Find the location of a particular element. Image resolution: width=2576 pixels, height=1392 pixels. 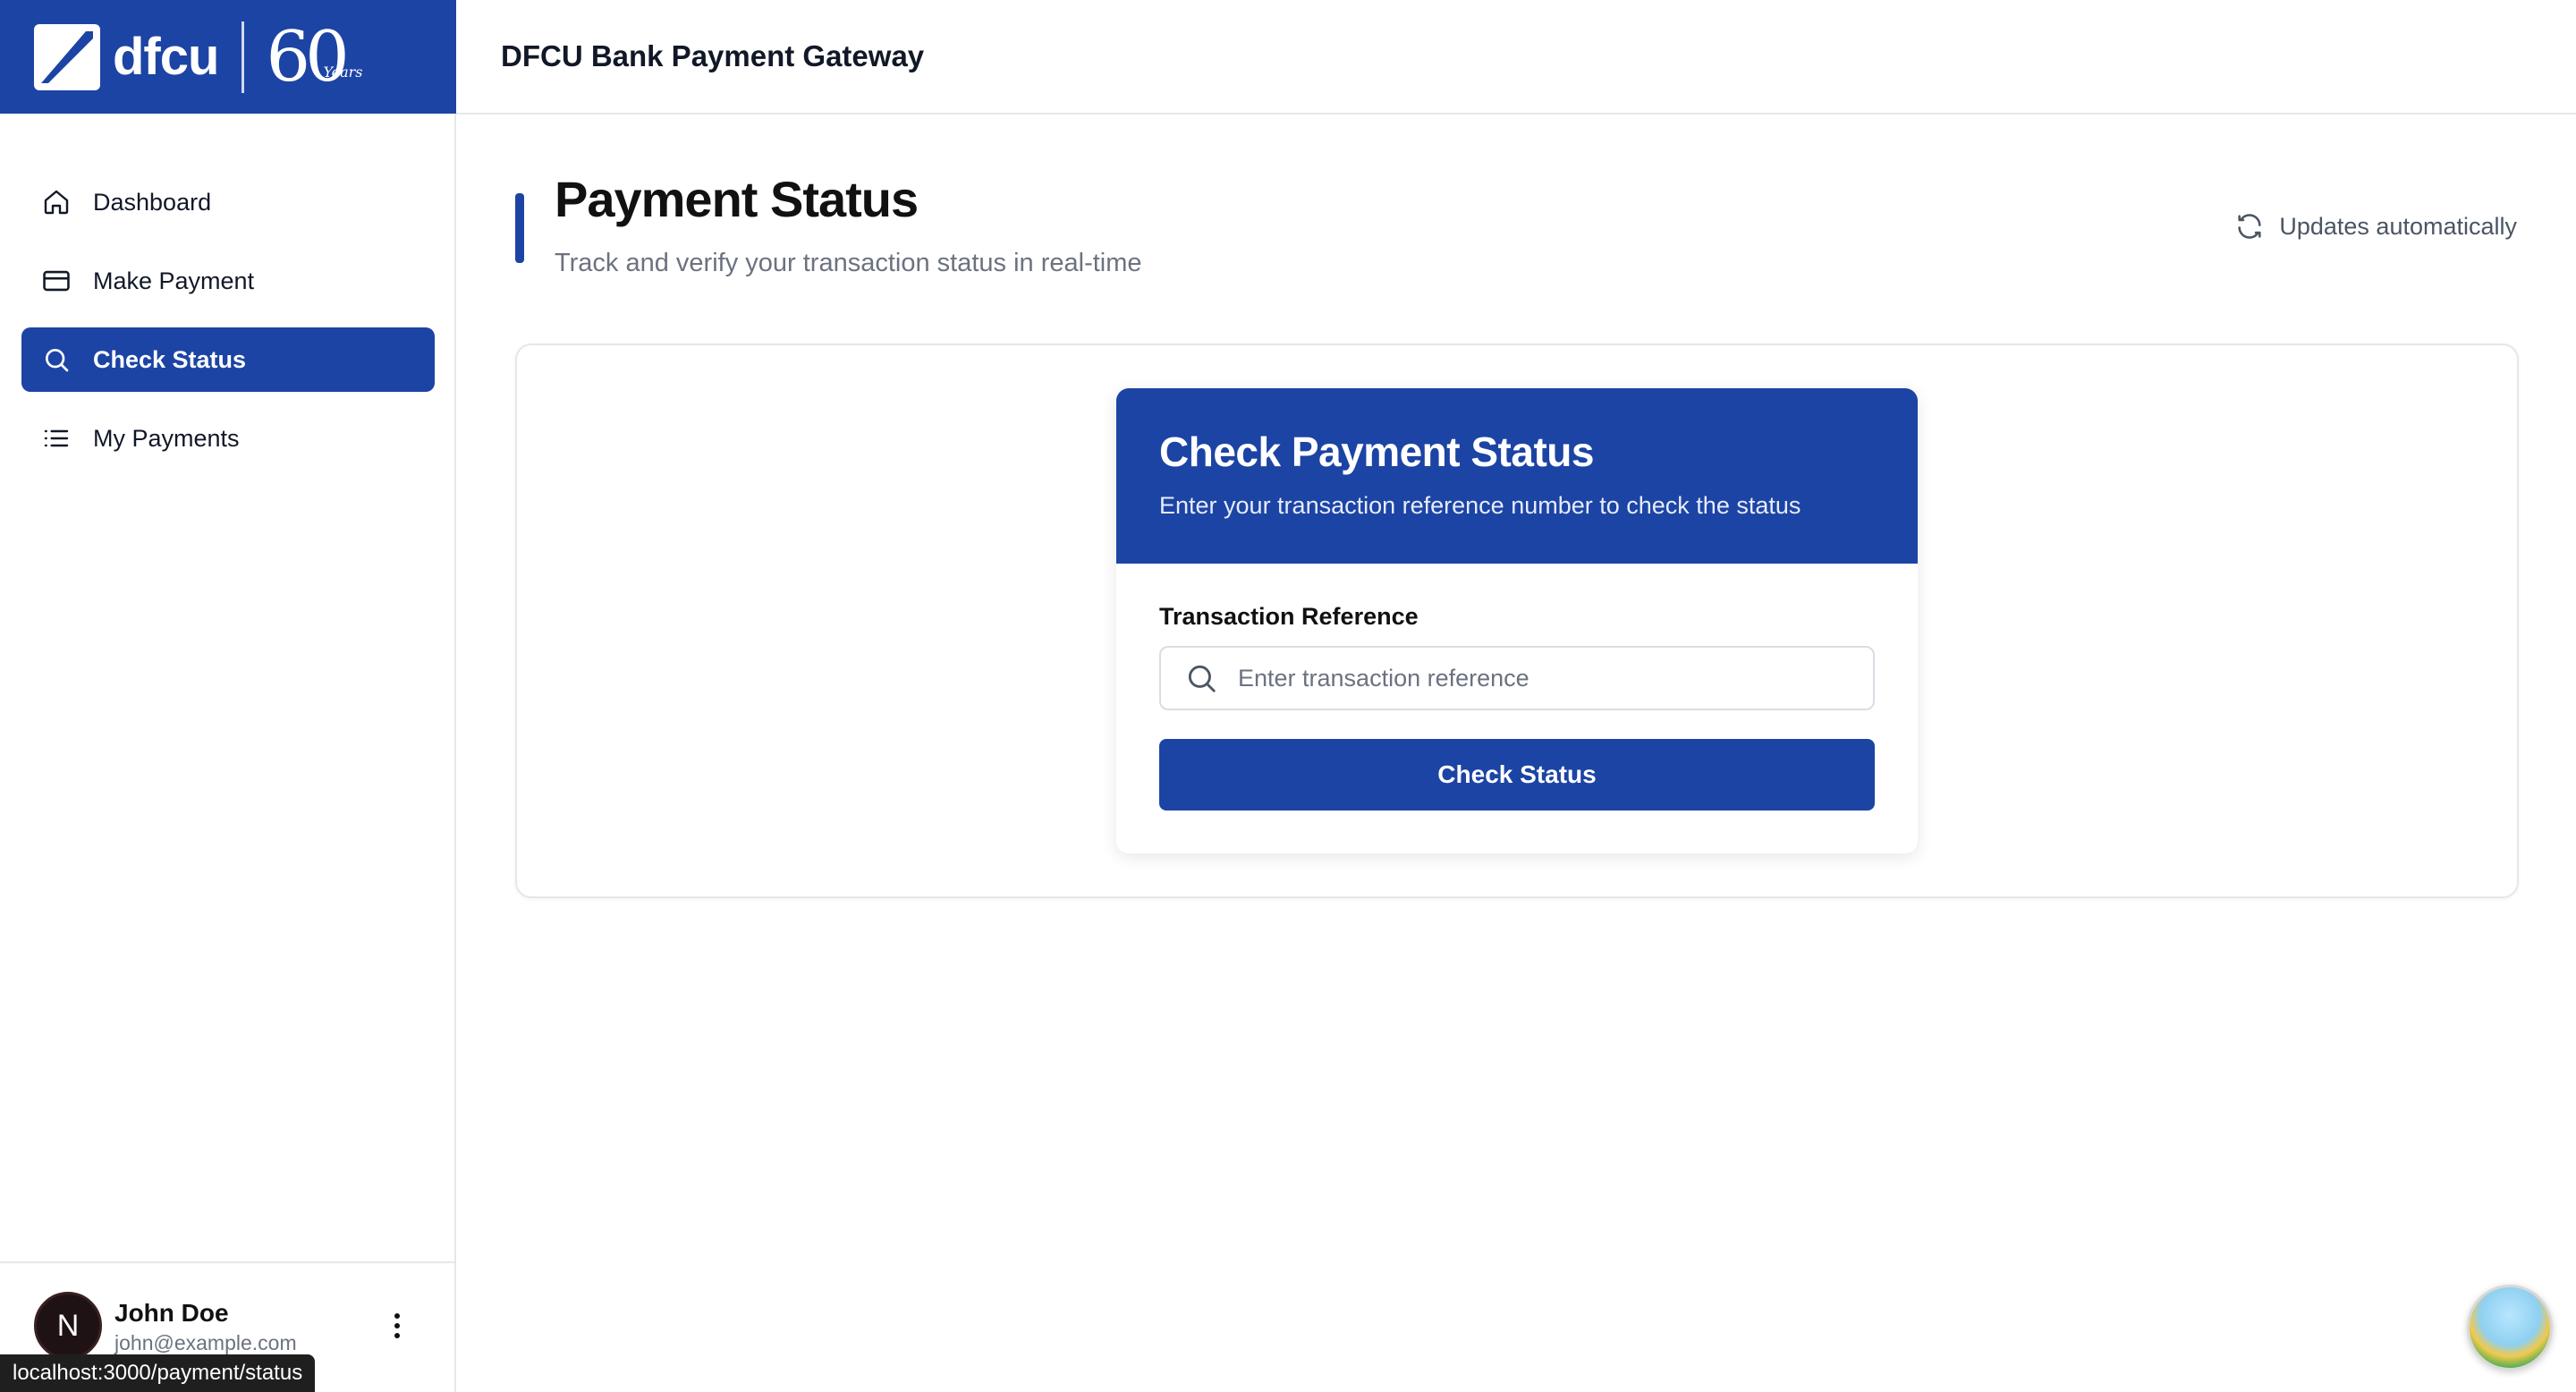

brand-name: dfcu is located at coordinates (166, 57).